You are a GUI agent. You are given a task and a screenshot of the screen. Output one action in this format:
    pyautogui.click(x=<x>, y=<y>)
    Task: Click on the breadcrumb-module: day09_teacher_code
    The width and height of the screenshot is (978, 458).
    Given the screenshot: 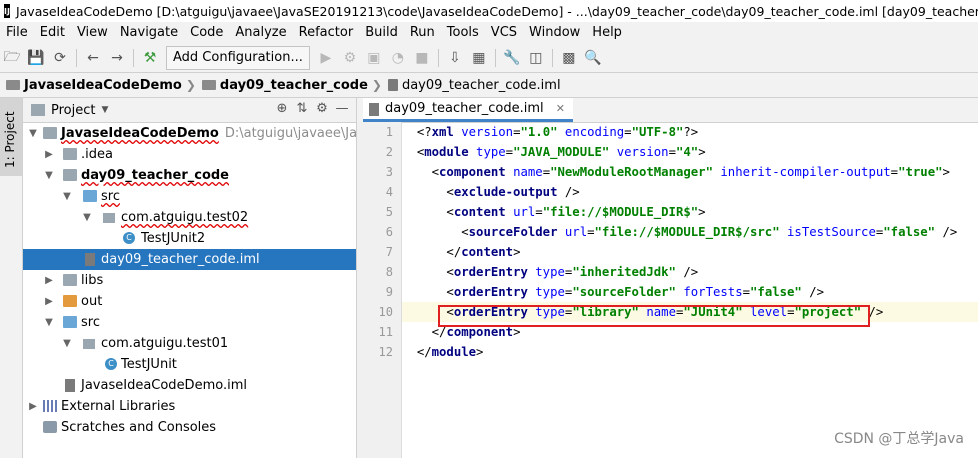 What is the action you would take?
    pyautogui.click(x=284, y=85)
    